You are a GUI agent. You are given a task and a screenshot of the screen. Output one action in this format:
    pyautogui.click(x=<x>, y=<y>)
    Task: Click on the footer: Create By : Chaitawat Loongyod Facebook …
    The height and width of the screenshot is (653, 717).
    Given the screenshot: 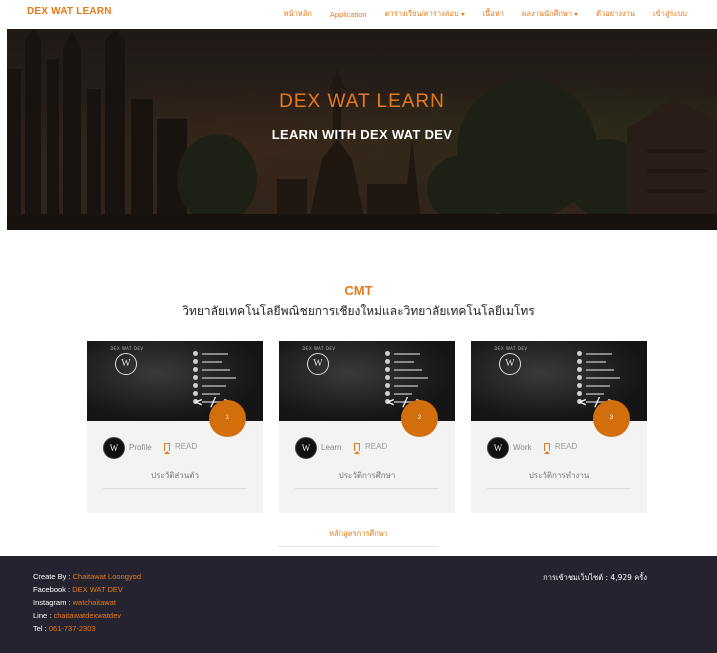 What is the action you would take?
    pyautogui.click(x=358, y=604)
    